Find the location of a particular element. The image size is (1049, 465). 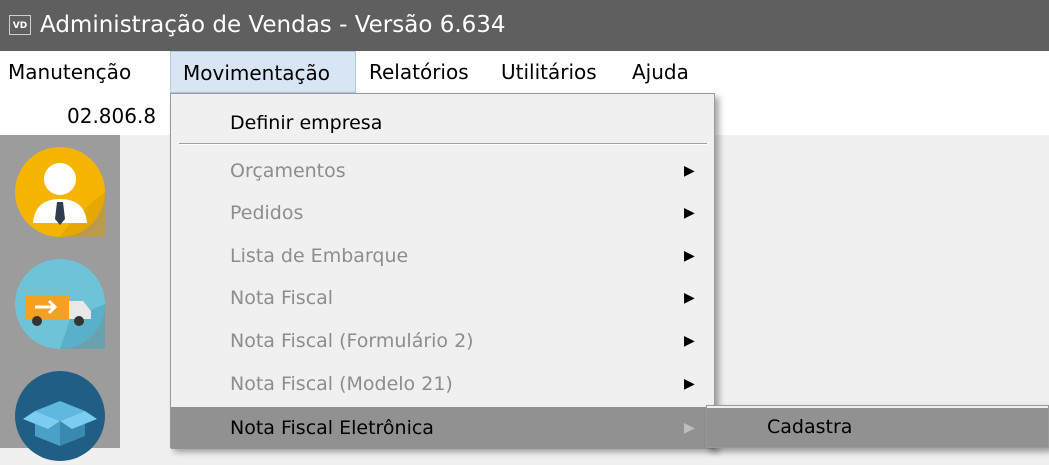

dropdown-item-definir-empresa: Definir empresa is located at coordinates (442, 123).